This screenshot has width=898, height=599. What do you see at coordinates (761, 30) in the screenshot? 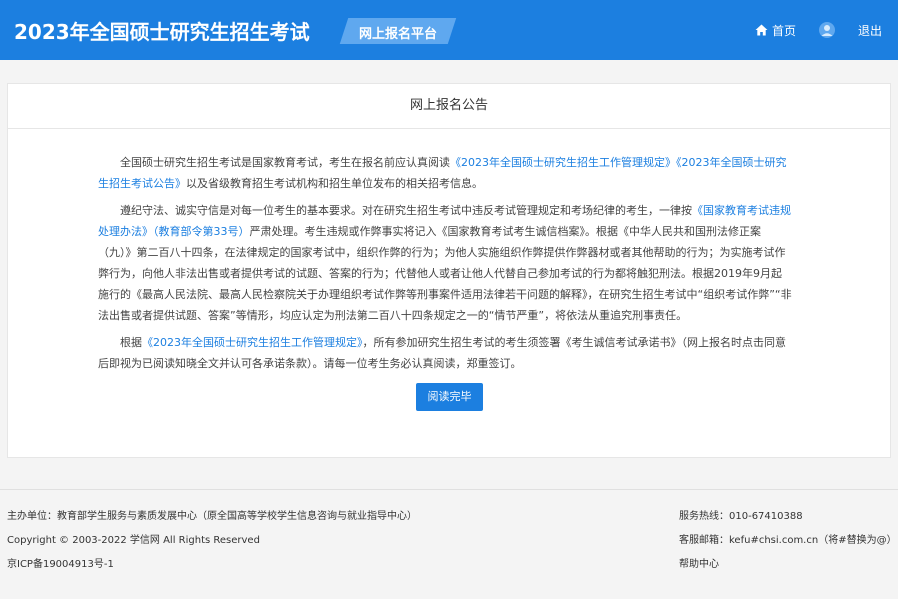
I see `home-icon` at bounding box center [761, 30].